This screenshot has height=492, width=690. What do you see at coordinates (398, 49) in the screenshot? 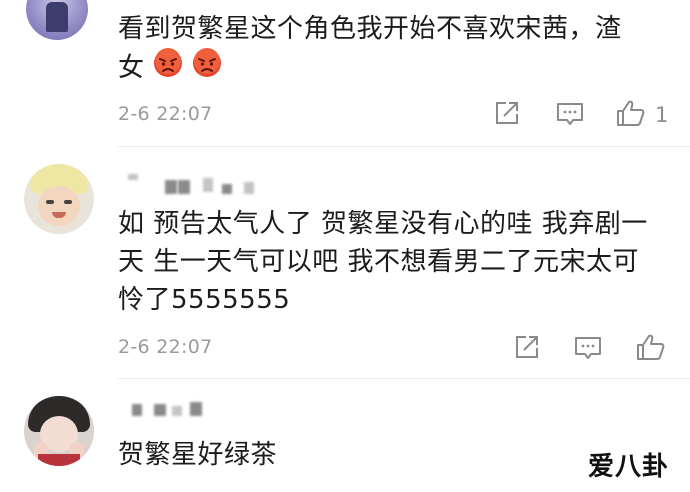
I see `comment-text: 看到贺繁星这个角色我开始不喜欢宋茜，渣 女` at bounding box center [398, 49].